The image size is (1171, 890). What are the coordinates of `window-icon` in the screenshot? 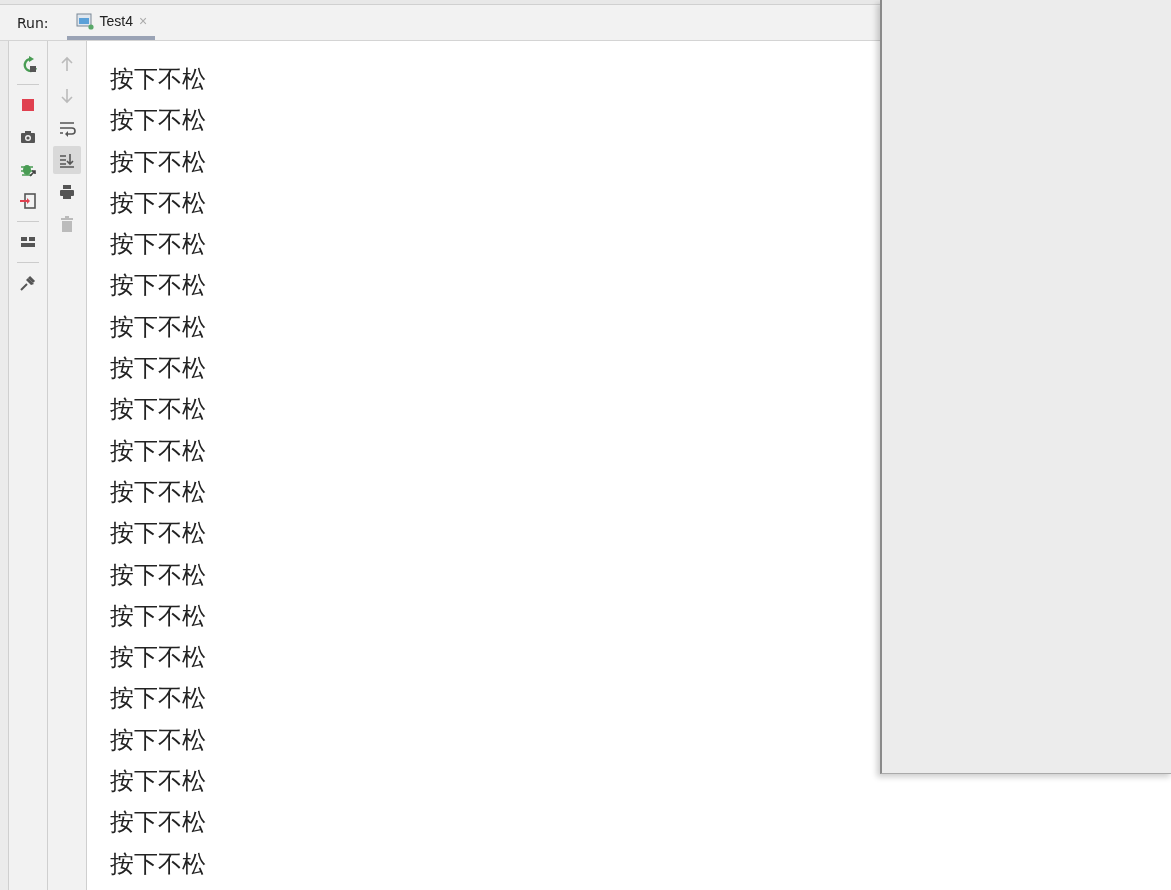 It's located at (84, 20).